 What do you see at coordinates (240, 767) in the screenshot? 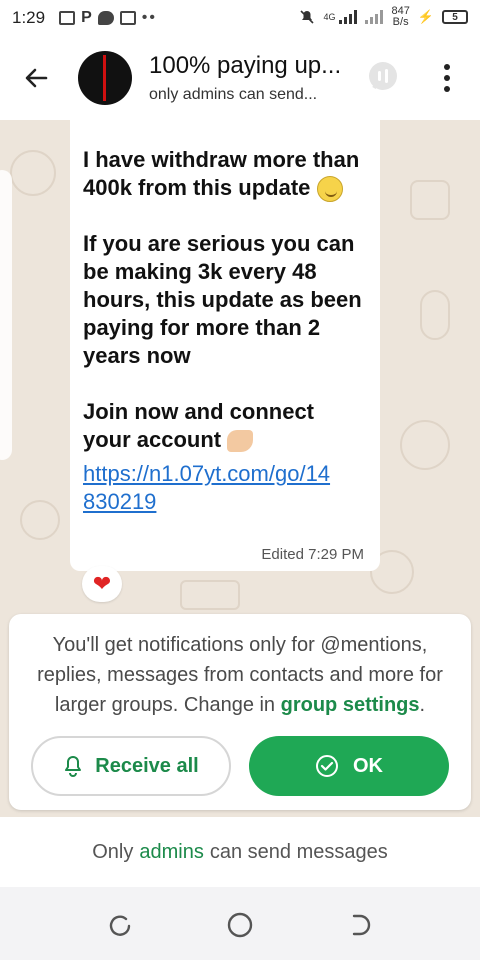
I see `notice-buttons: Receive all OK` at bounding box center [240, 767].